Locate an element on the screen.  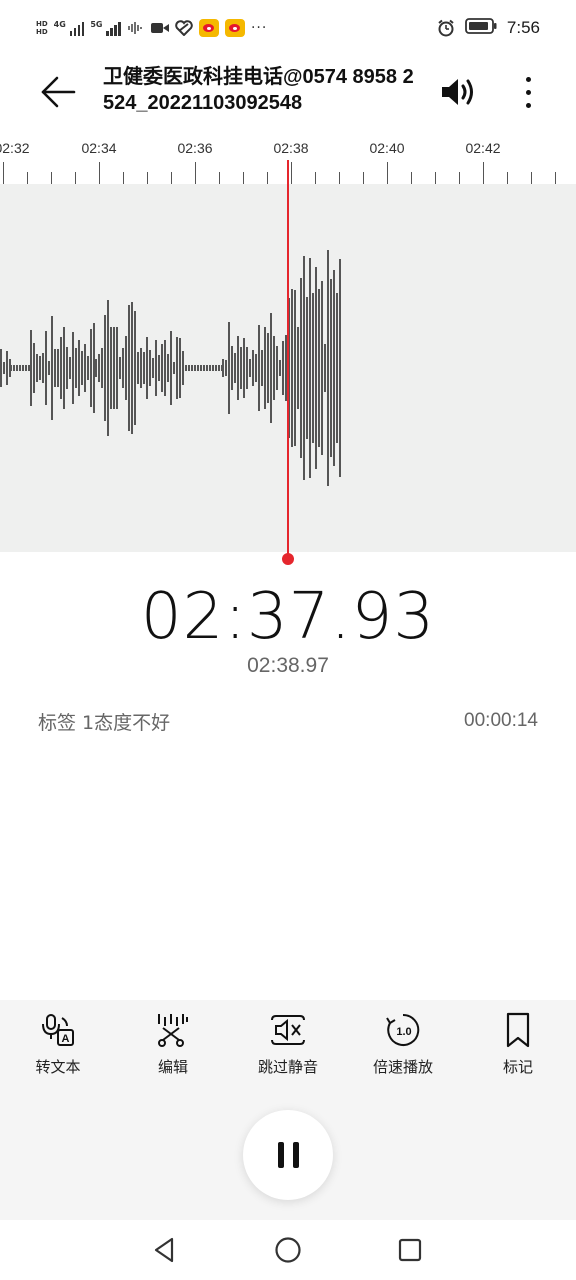
square-recents-icon is located at coordinates (410, 1250).